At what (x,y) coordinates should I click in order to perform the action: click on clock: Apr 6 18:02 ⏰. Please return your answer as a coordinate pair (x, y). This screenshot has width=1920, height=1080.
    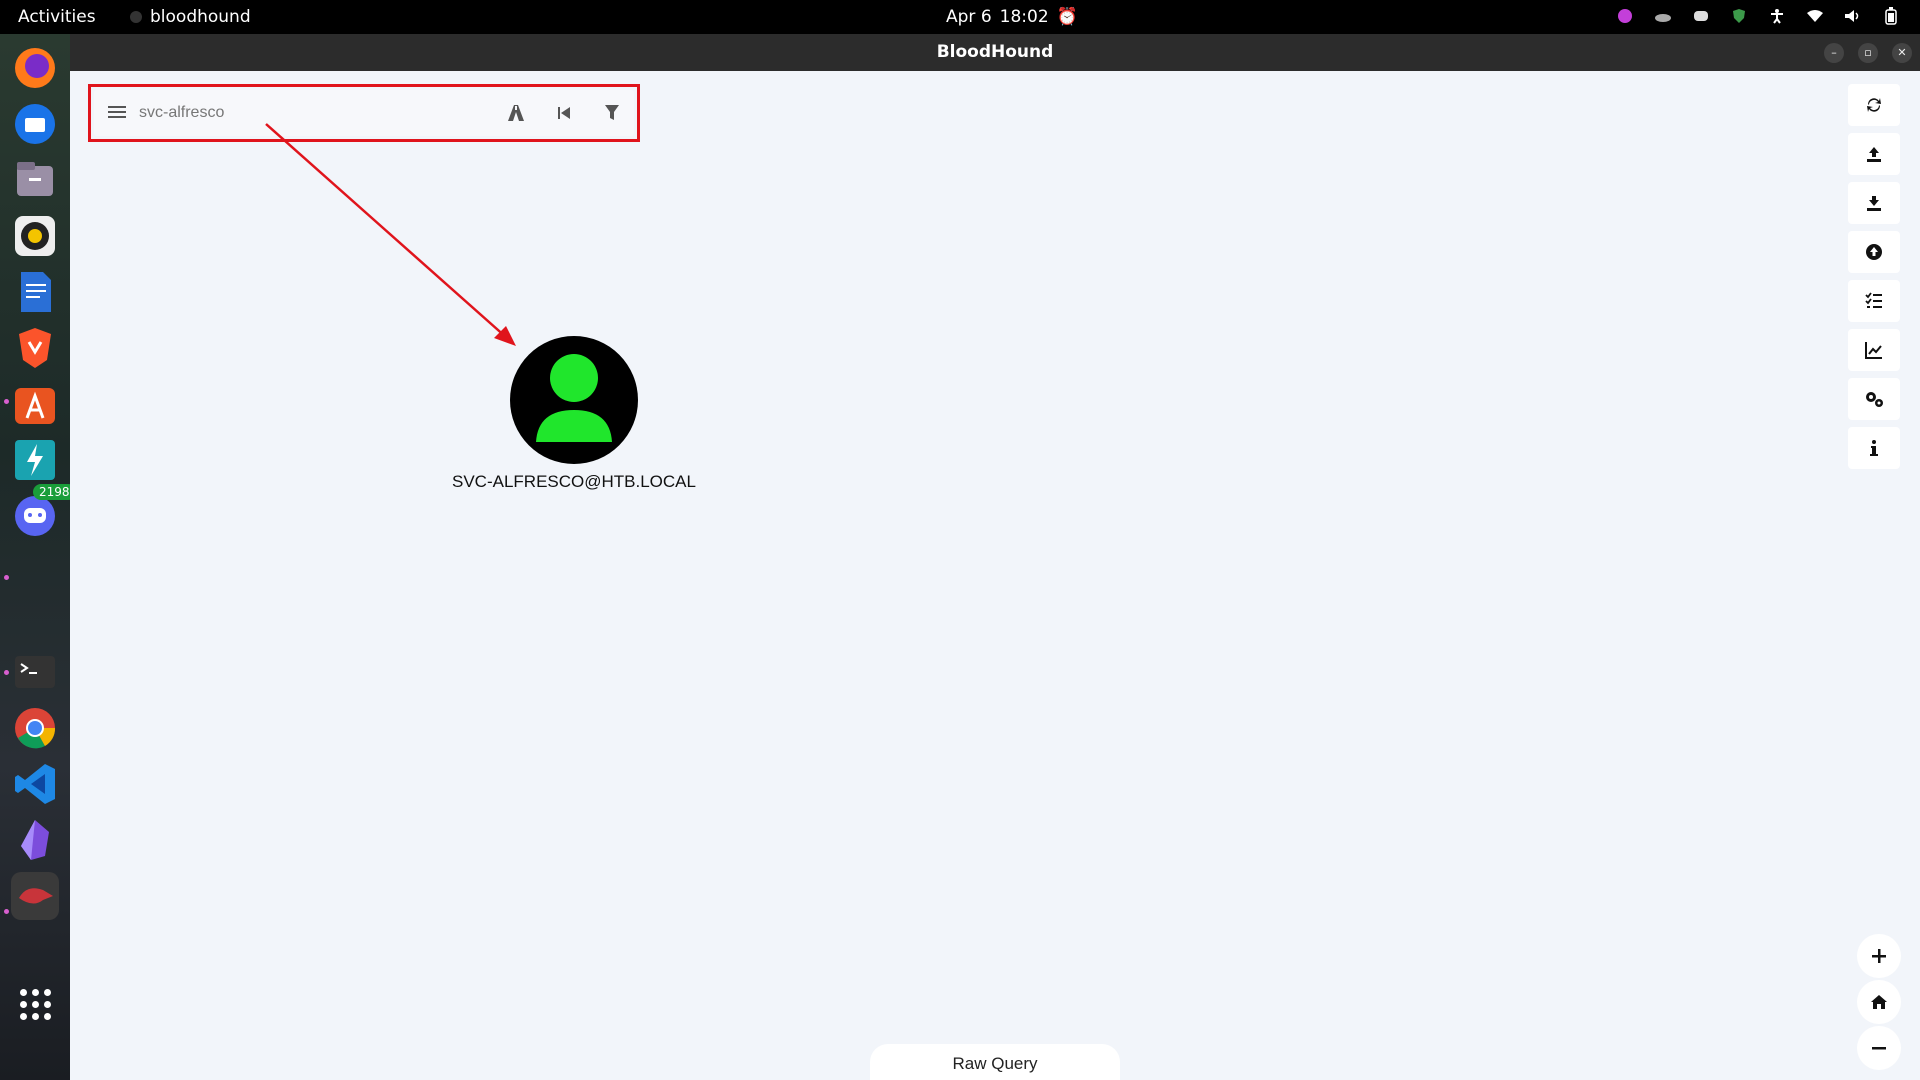
    Looking at the image, I should click on (1012, 17).